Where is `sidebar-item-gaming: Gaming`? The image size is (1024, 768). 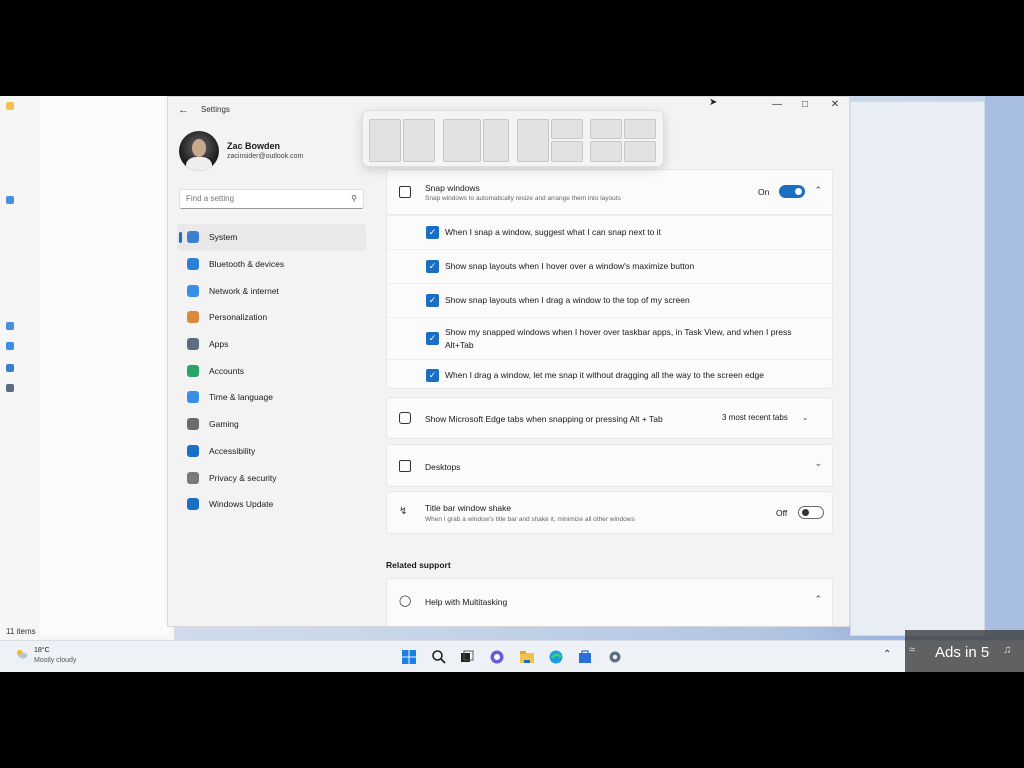 sidebar-item-gaming: Gaming is located at coordinates (271, 424).